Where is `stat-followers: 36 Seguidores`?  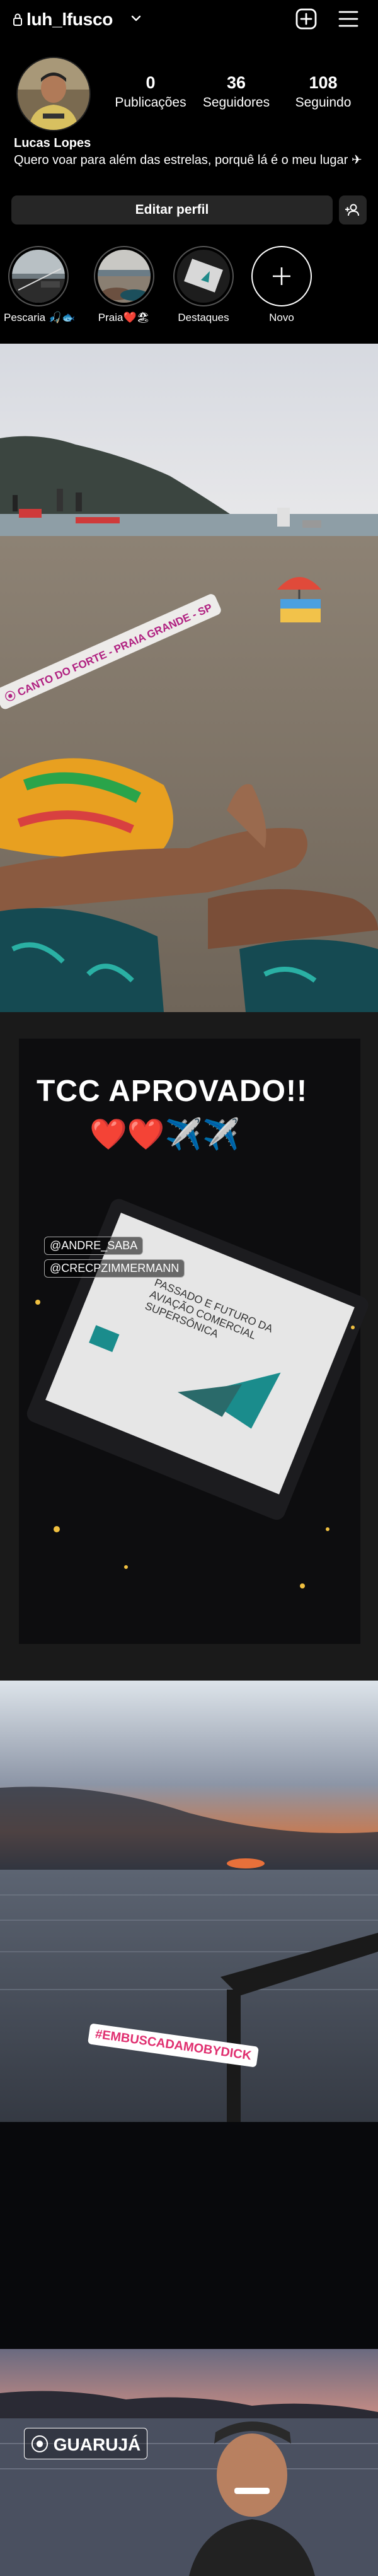
stat-followers: 36 Seguidores is located at coordinates (236, 92).